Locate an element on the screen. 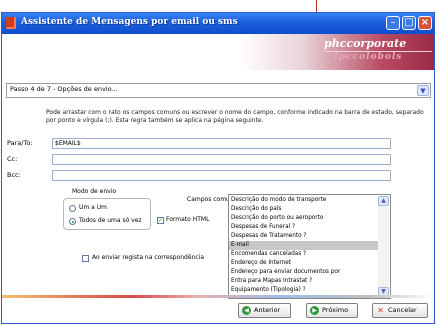 This screenshot has width=437, height=325. list-item: Endereço para enviar documentos por is located at coordinates (305, 272).